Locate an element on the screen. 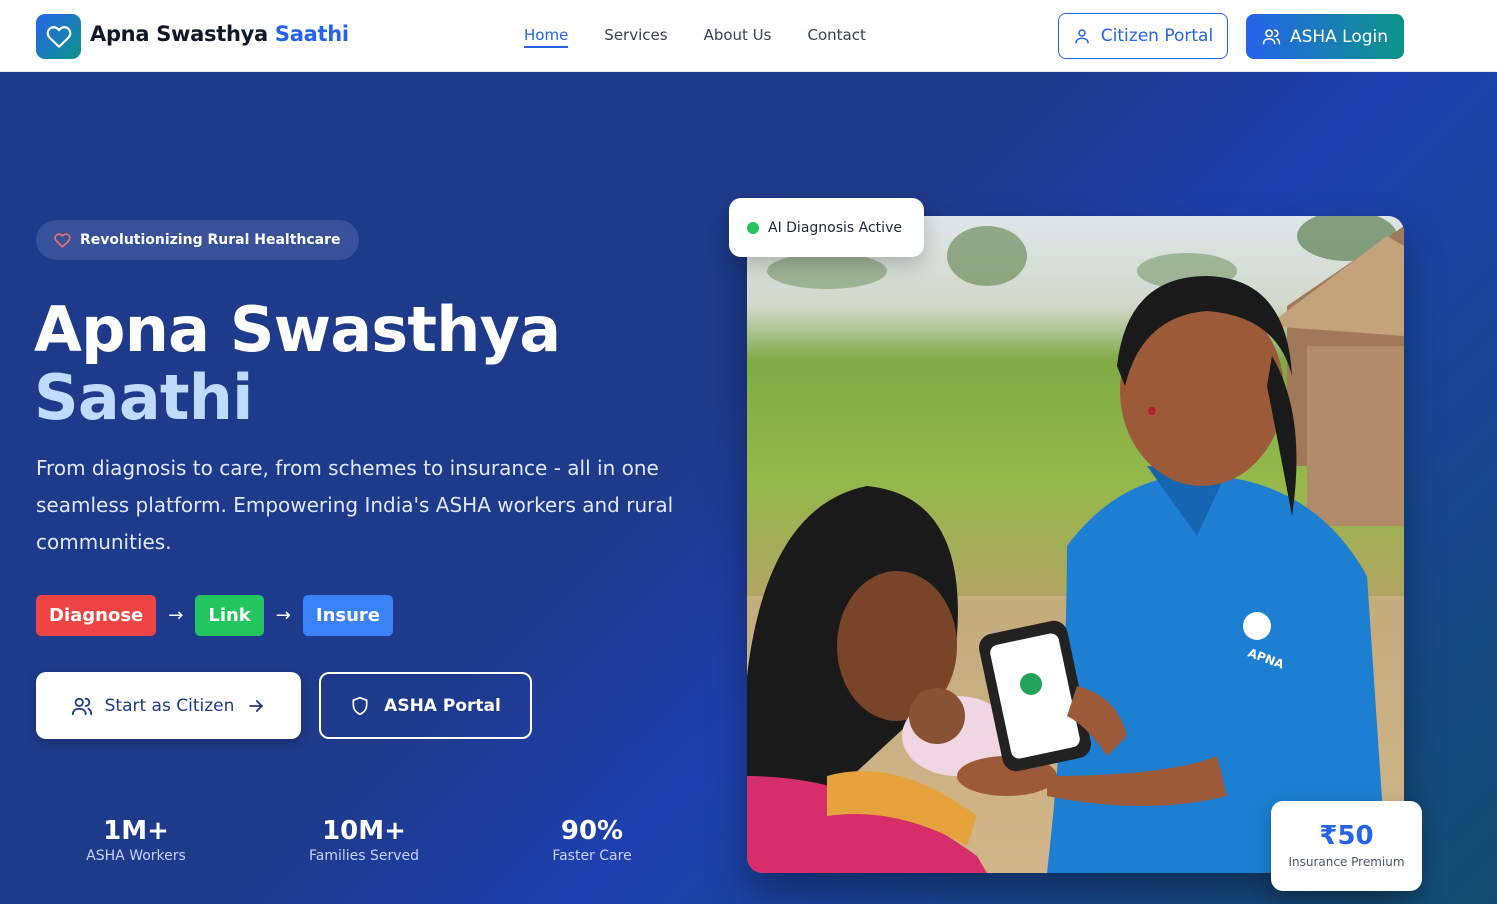  flow-step-link: Link is located at coordinates (229, 615).